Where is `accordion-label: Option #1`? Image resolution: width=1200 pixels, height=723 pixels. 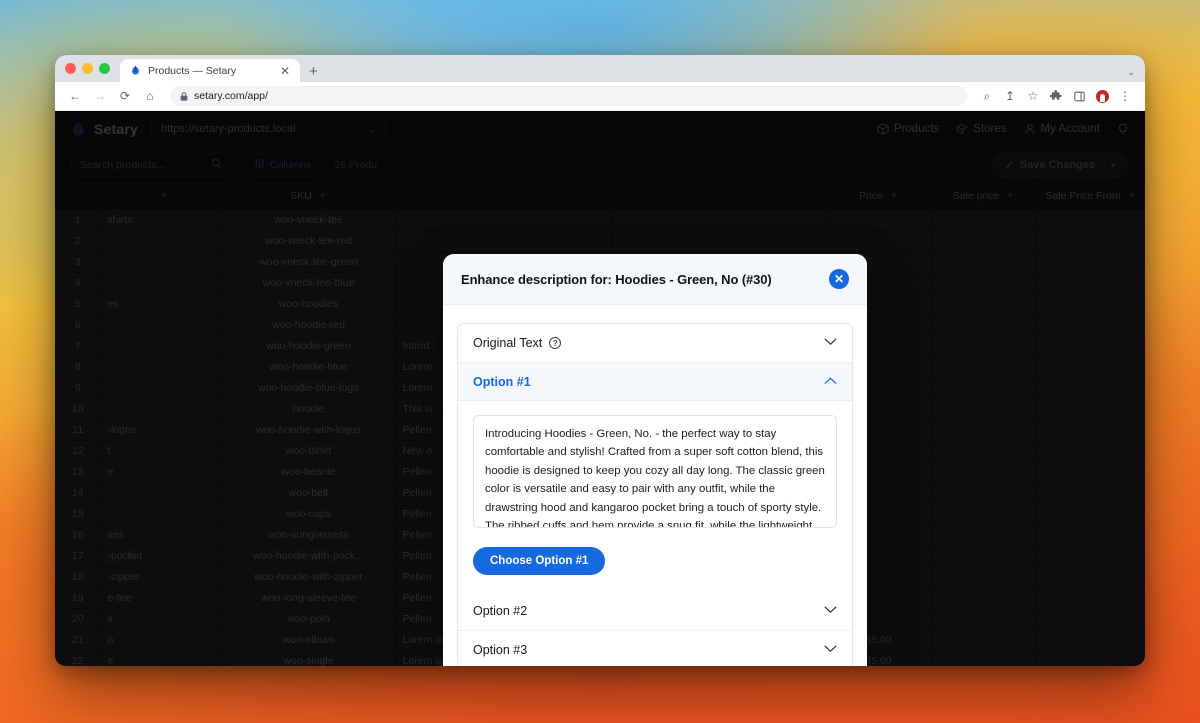
accordion-label: Option #1 is located at coordinates (502, 381).